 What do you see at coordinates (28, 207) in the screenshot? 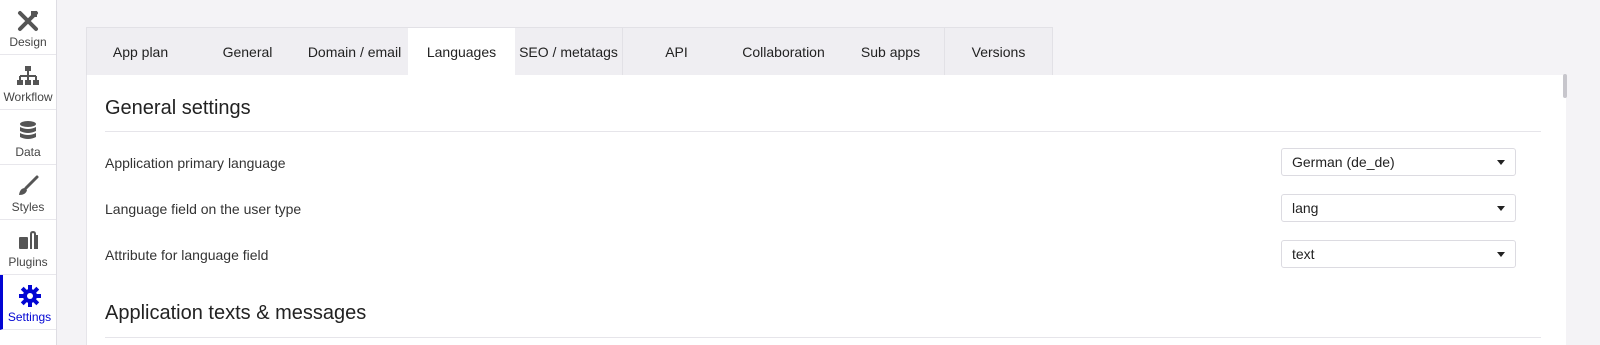
I see `sidebar-item-label: Styles` at bounding box center [28, 207].